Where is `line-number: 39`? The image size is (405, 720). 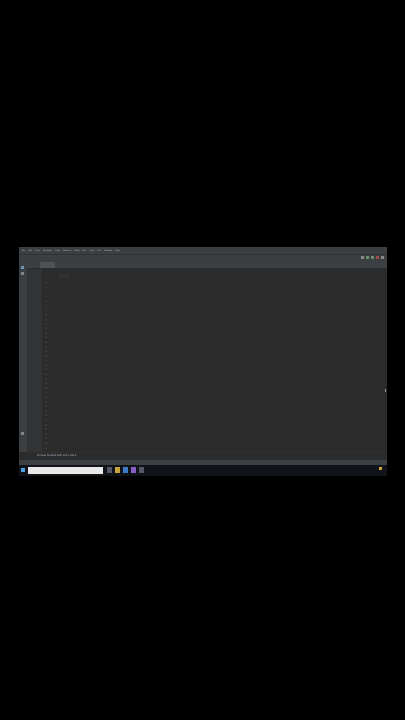 line-number: 39 is located at coordinates (45, 448).